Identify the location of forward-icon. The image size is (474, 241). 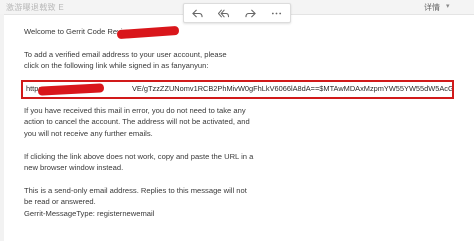
(250, 13).